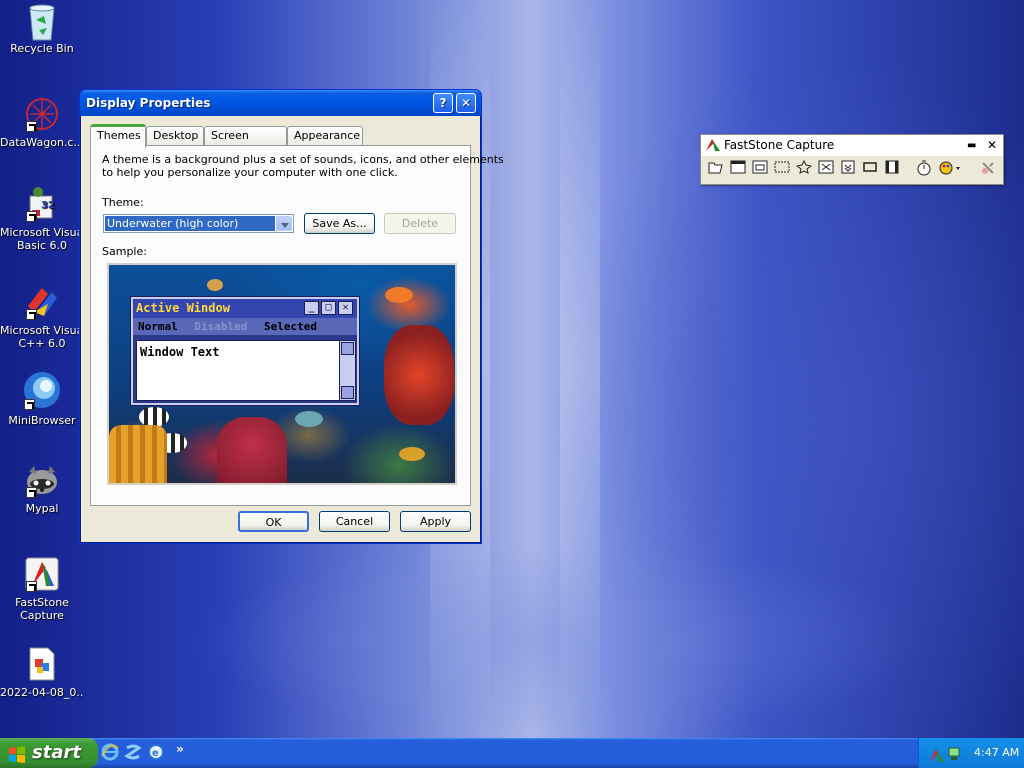 This screenshot has width=1024, height=768. I want to click on network-tray-icon, so click(954, 756).